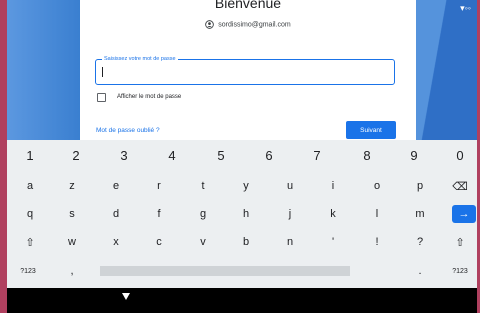 The image size is (480, 313). What do you see at coordinates (101, 97) in the screenshot?
I see `show-password-checkbox` at bounding box center [101, 97].